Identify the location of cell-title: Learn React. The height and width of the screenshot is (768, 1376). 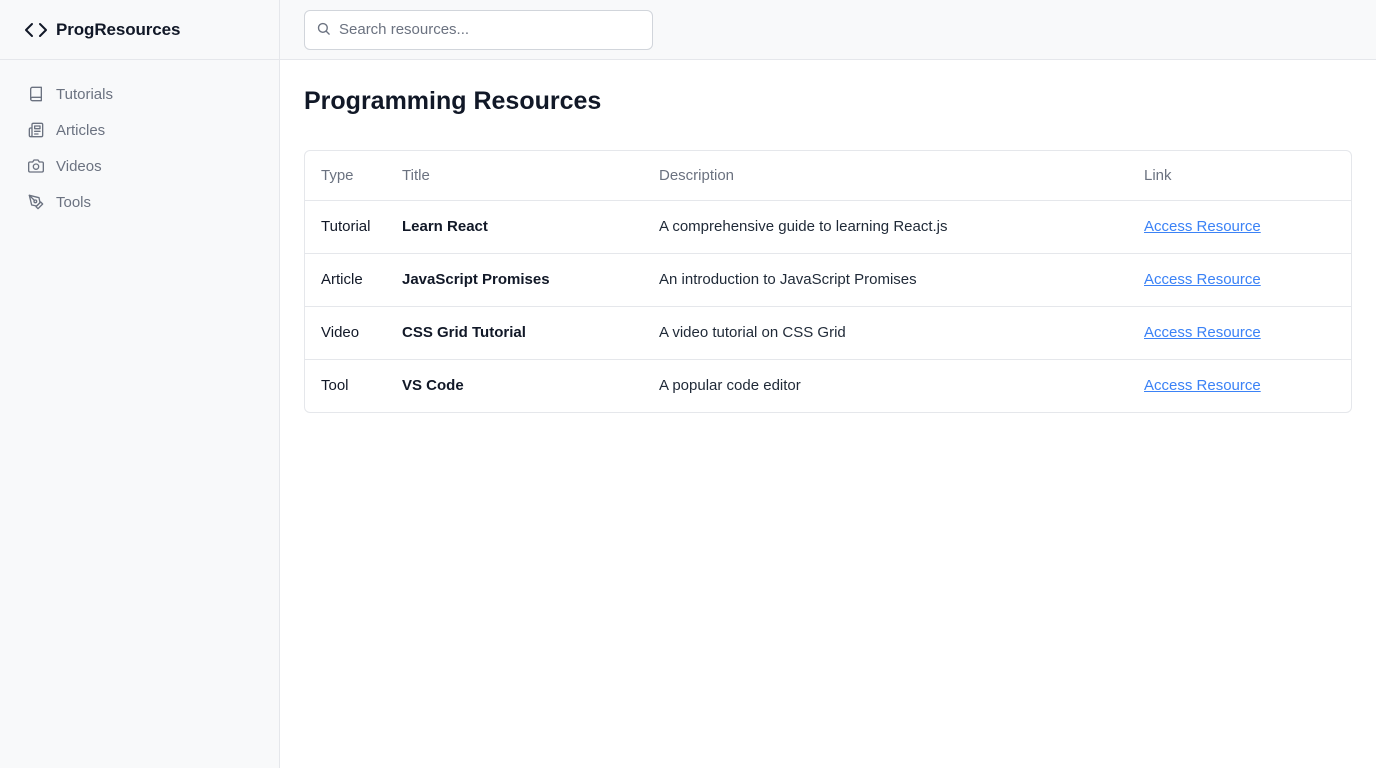
(514, 227).